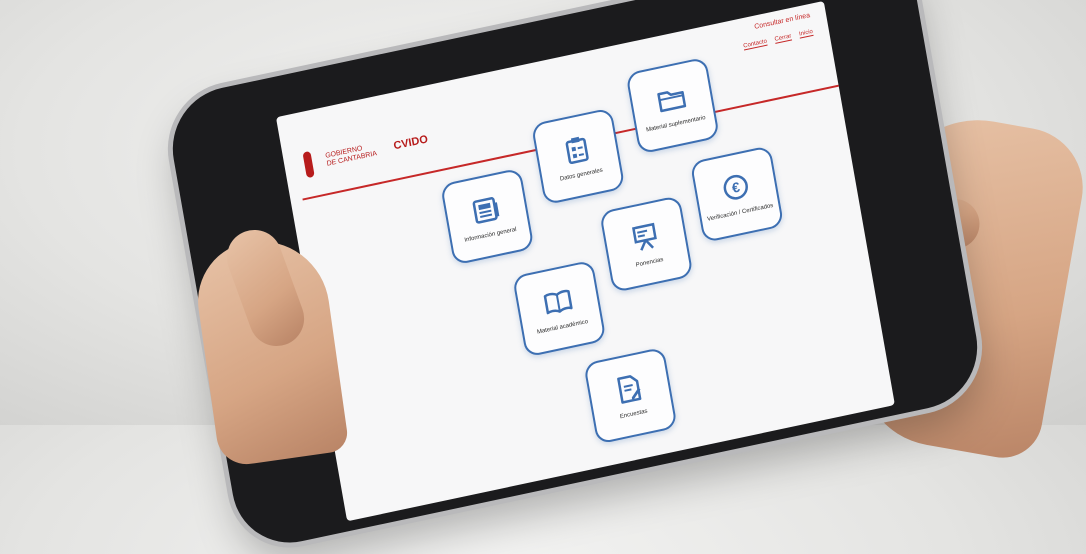  Describe the element at coordinates (491, 235) in the screenshot. I see `tile-label: Información general` at that location.